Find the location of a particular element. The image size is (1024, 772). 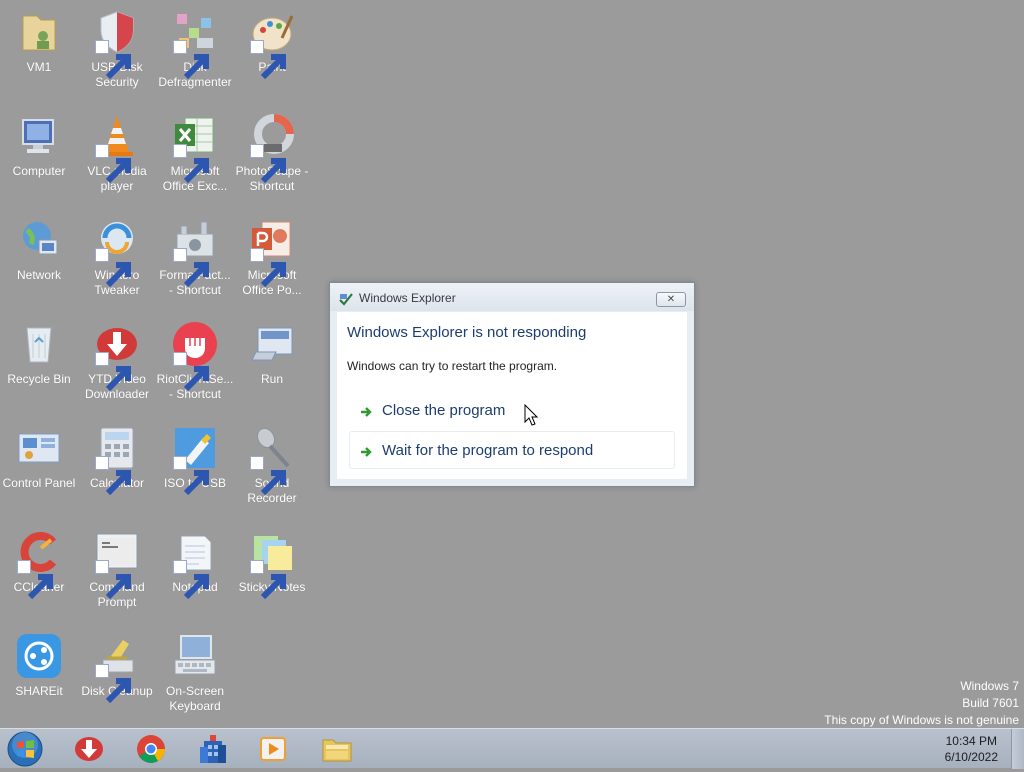

media-player-icon is located at coordinates (273, 749).